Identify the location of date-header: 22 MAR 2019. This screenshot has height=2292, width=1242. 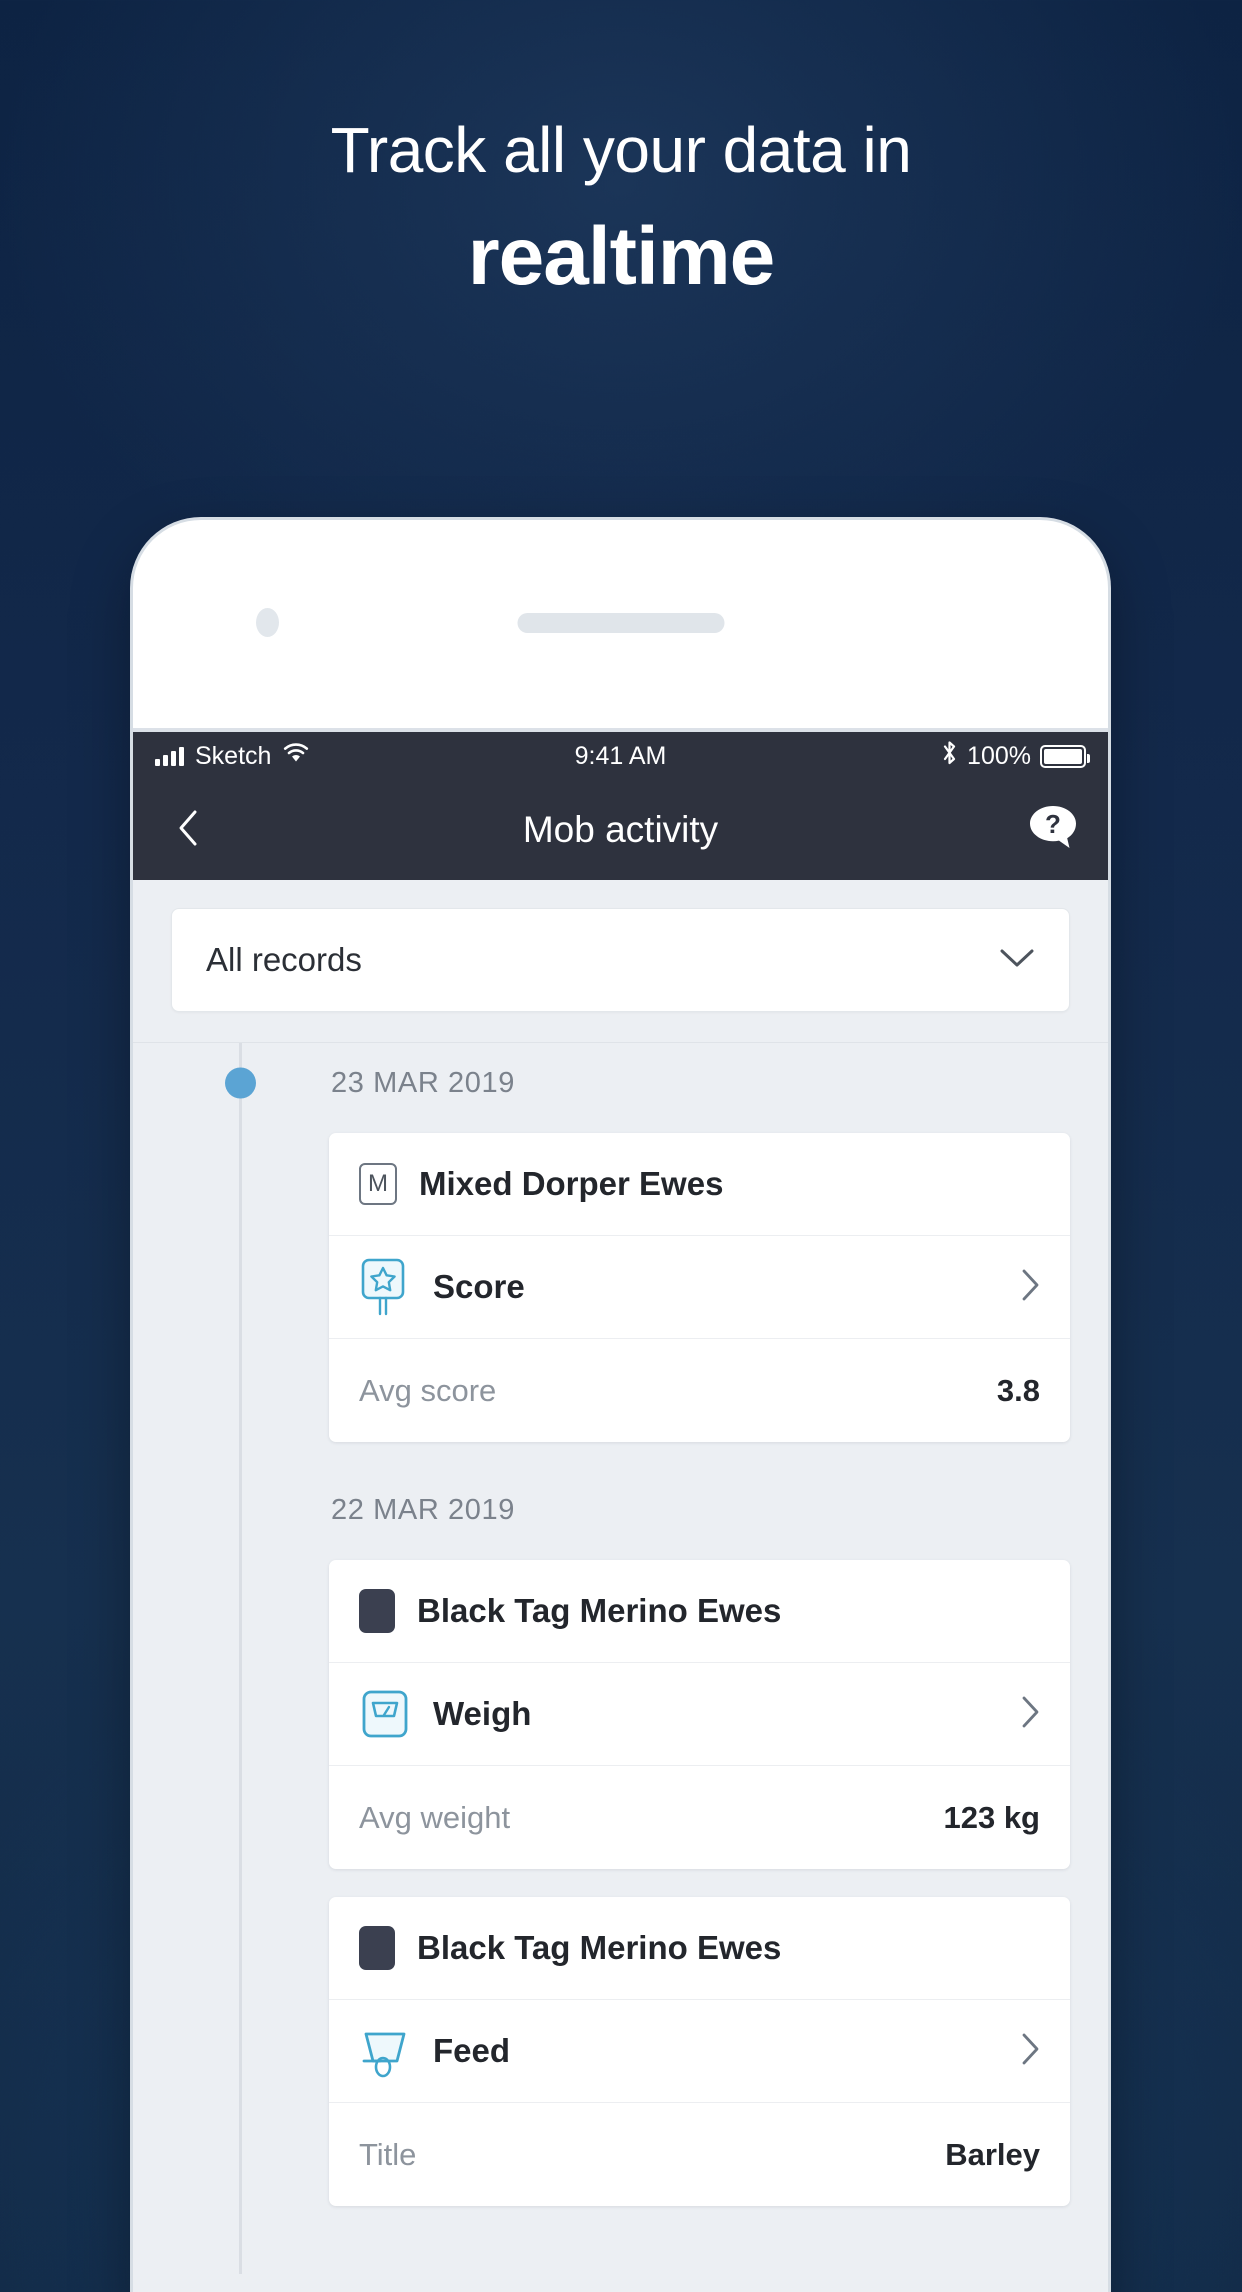
(620, 1510).